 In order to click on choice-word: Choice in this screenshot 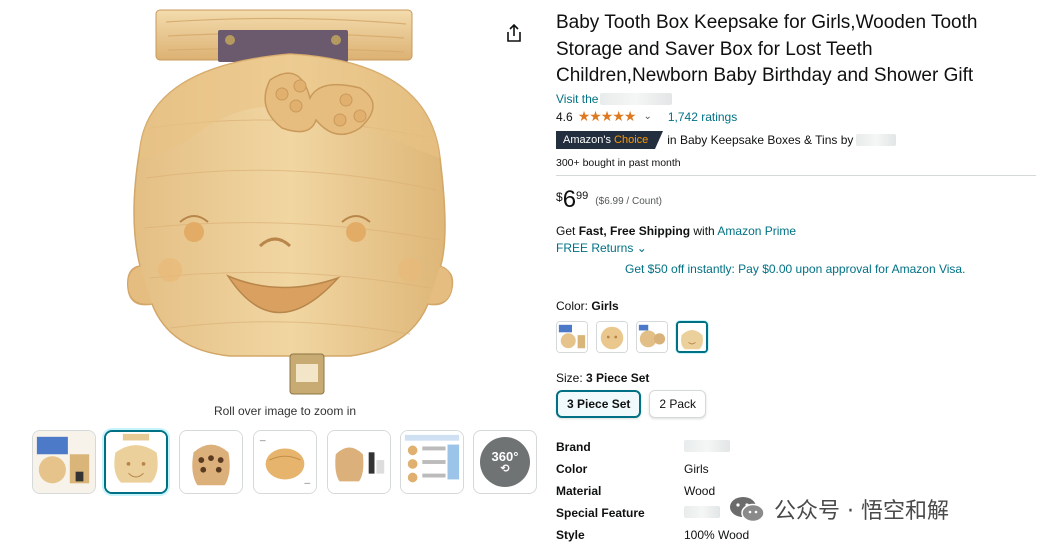, I will do `click(631, 139)`.